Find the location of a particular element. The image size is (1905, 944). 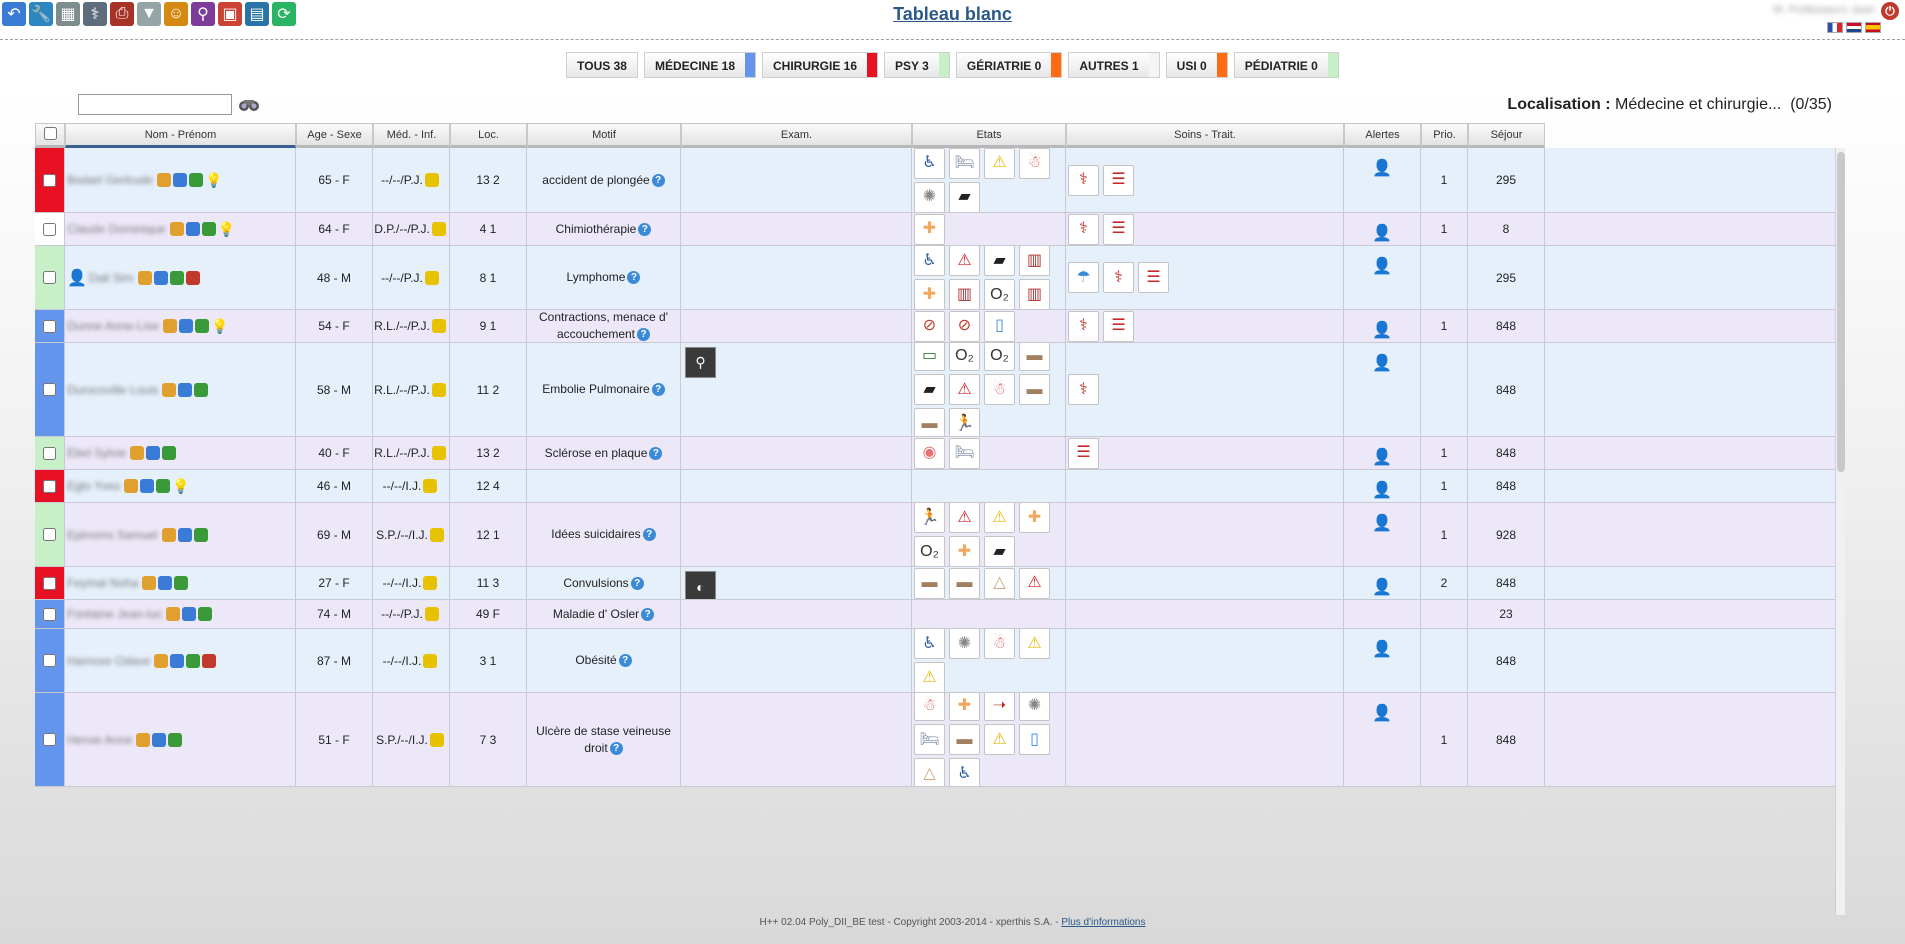

tab-2: CHIRURGIE 16 is located at coordinates (820, 65).